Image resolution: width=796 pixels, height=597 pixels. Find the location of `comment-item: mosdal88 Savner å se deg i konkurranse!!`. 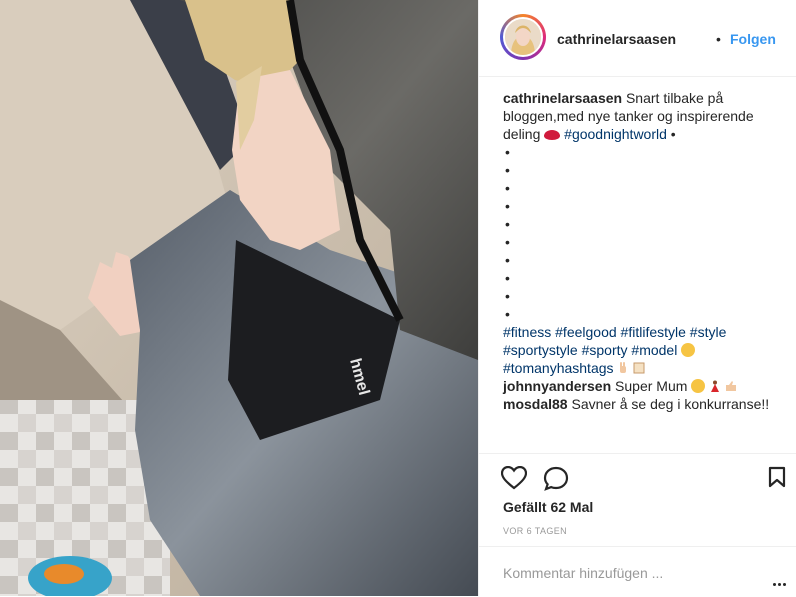

comment-item: mosdal88 Savner å se deg i konkurranse!! is located at coordinates (644, 404).